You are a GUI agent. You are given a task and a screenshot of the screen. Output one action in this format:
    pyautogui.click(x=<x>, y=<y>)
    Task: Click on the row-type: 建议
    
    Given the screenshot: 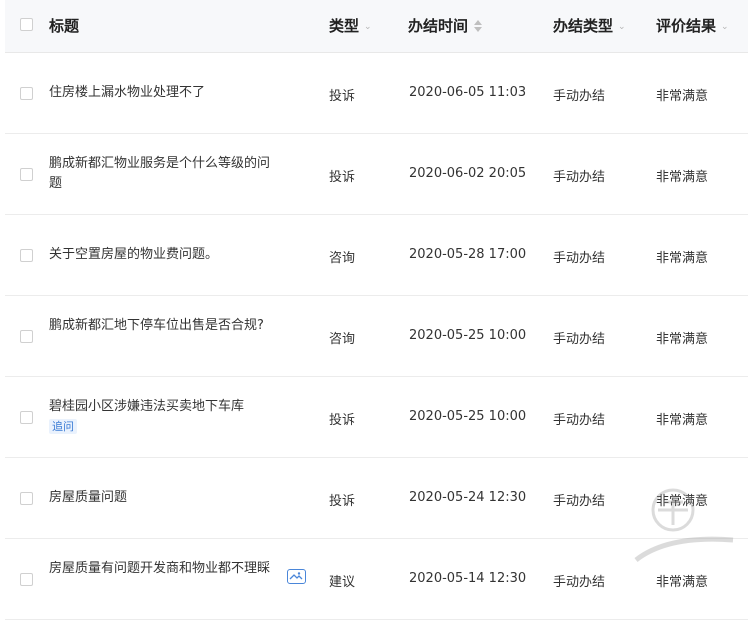 What is the action you would take?
    pyautogui.click(x=342, y=582)
    